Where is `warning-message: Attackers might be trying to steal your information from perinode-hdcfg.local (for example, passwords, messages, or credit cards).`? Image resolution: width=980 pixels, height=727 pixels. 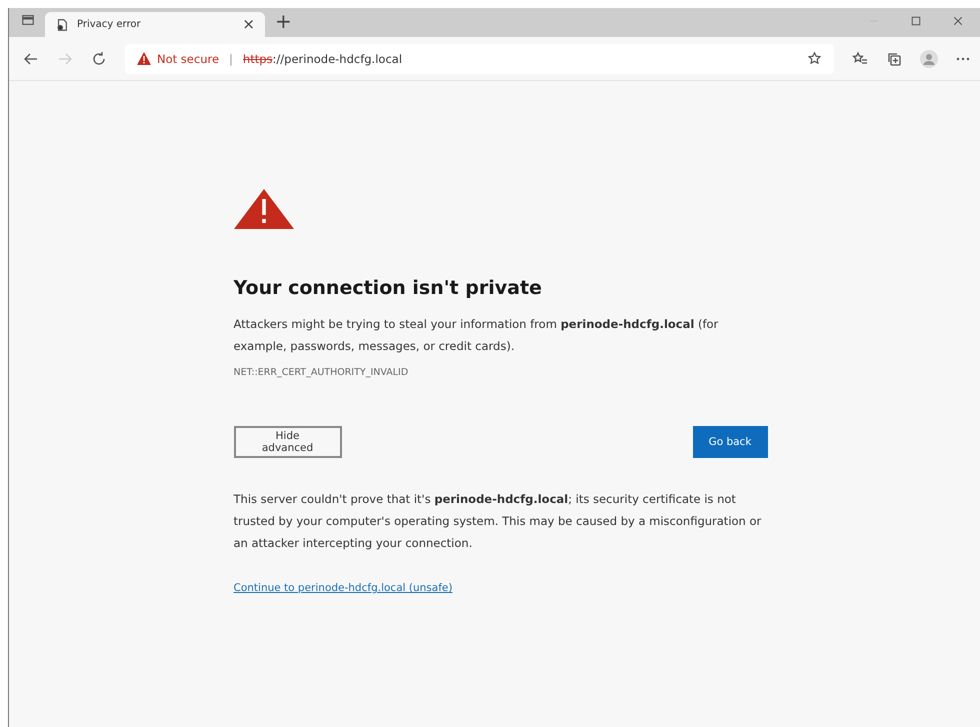
warning-message: Attackers might be trying to steal your information from perinode-hdcfg.local (for example, passwords, messages, or credit cards). is located at coordinates (477, 335).